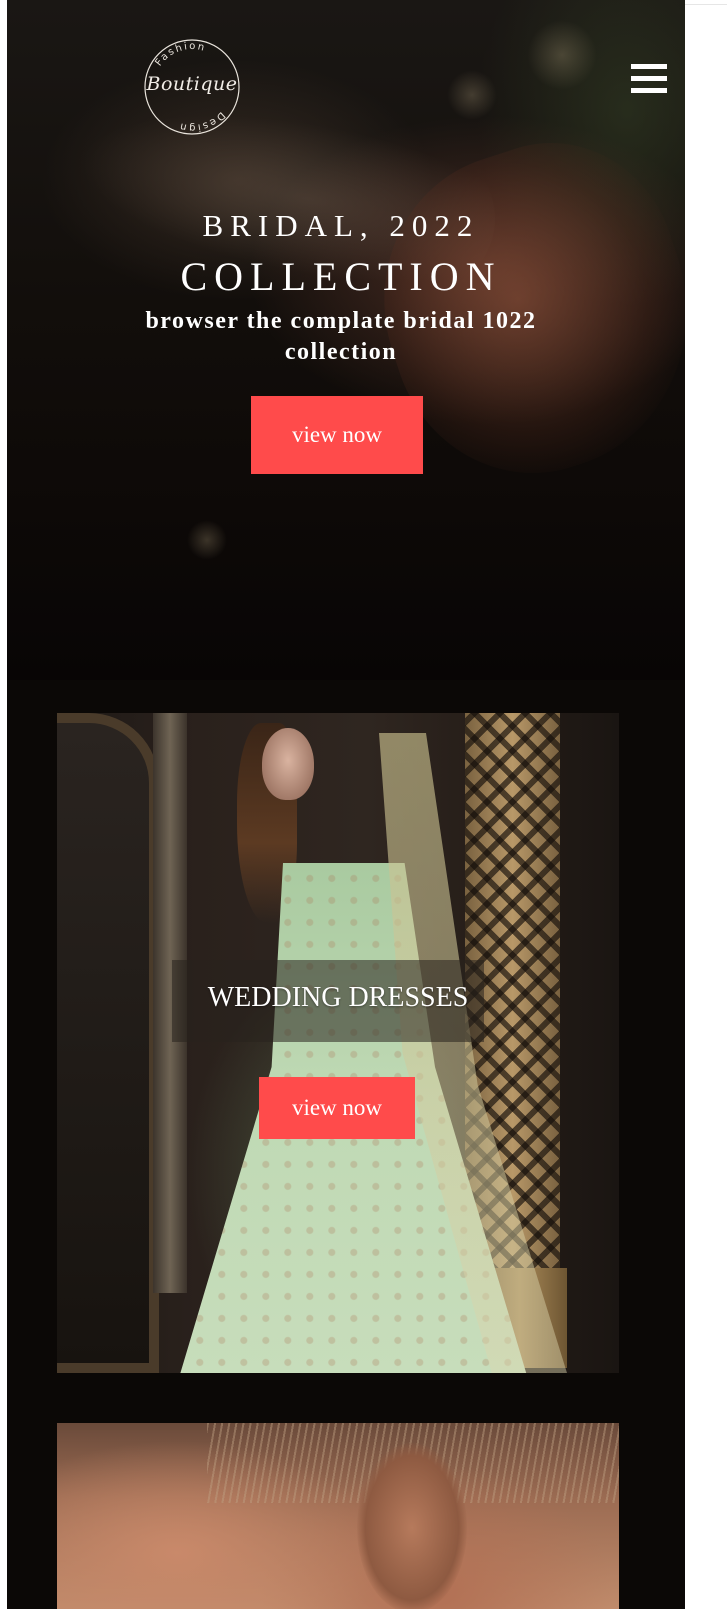  I want to click on boutique-logo: Fashion Design Boutique, so click(192, 87).